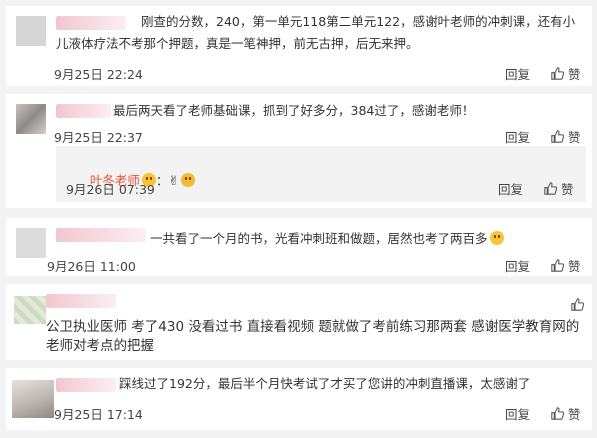 The width and height of the screenshot is (597, 438). I want to click on comment-time: 9月25日 22:24, so click(98, 74).